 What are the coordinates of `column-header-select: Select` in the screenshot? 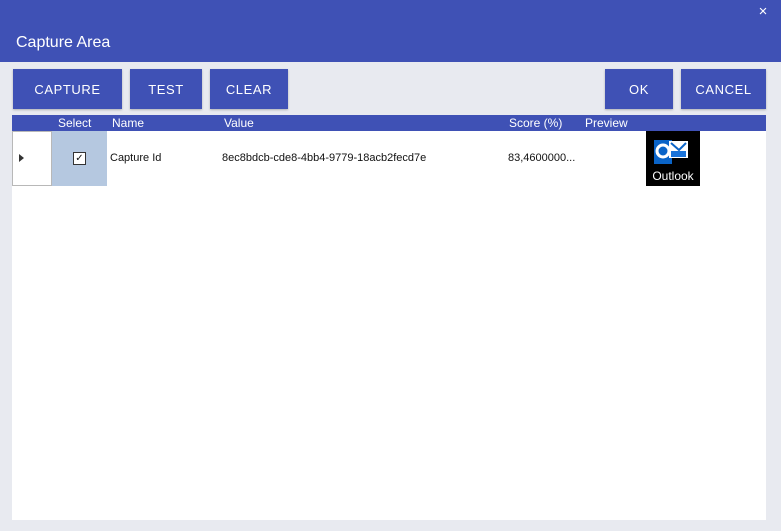 It's located at (74, 123).